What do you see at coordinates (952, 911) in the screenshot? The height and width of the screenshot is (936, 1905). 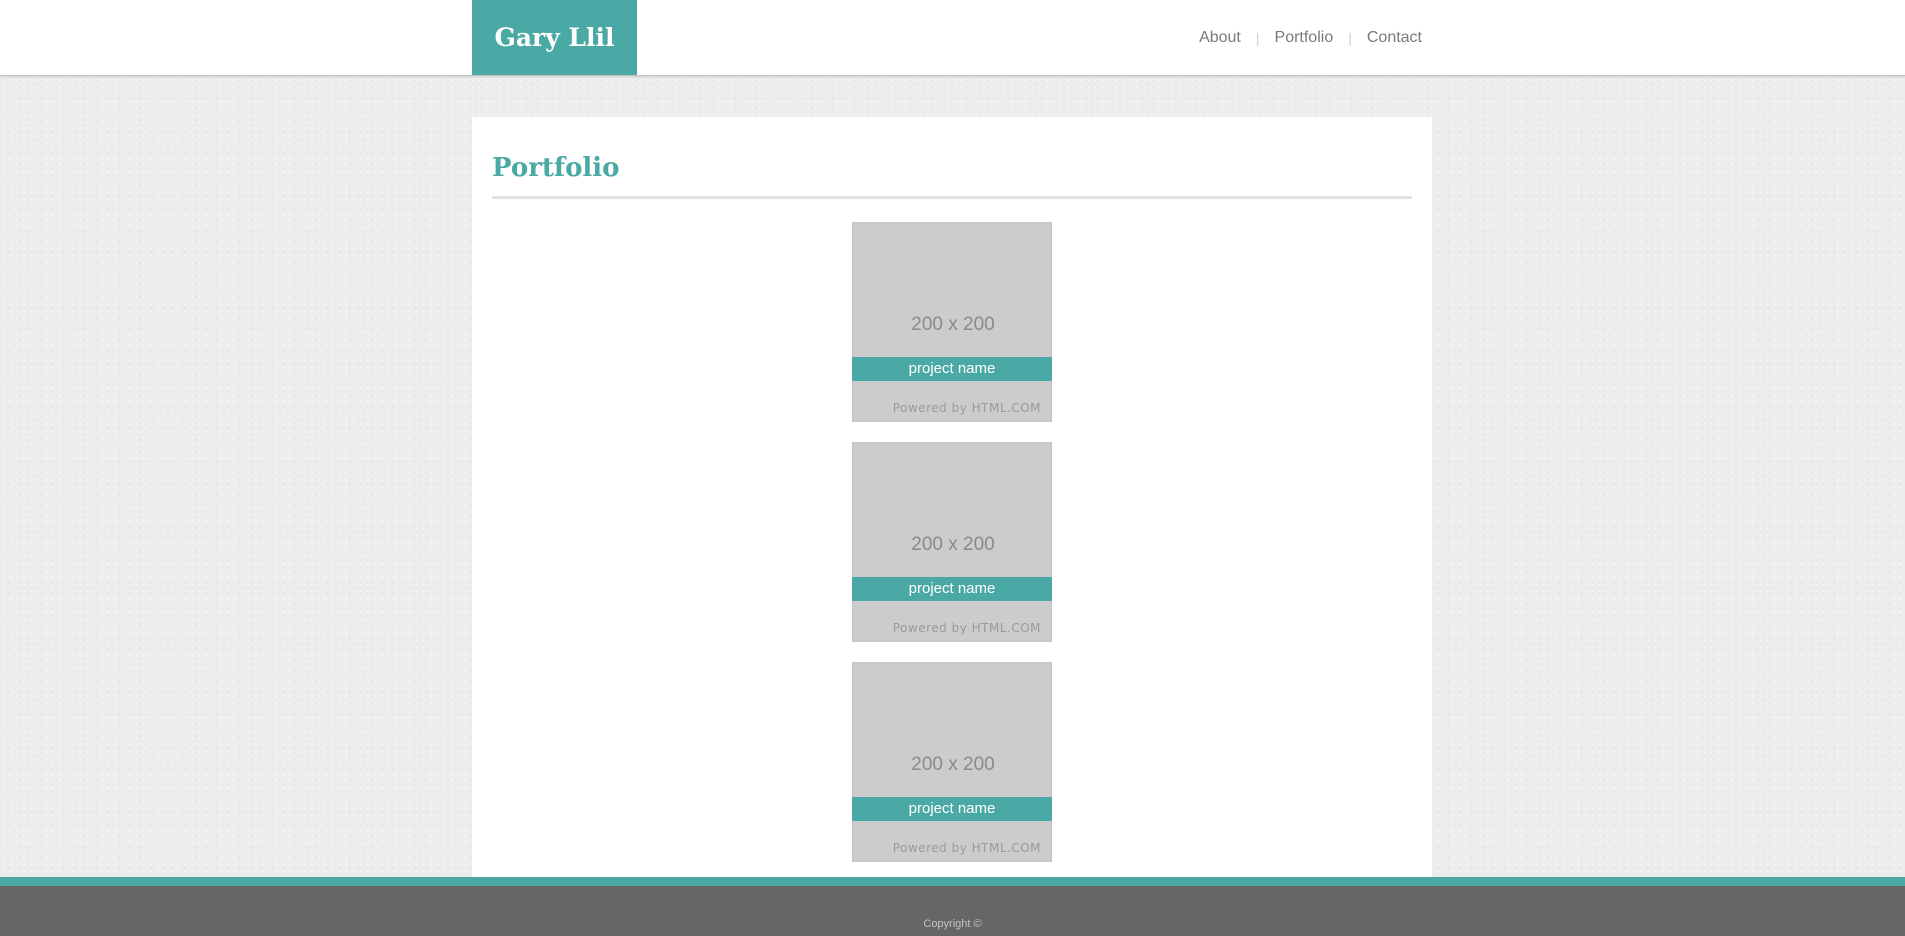 I see `site-footer: Copyright ©` at bounding box center [952, 911].